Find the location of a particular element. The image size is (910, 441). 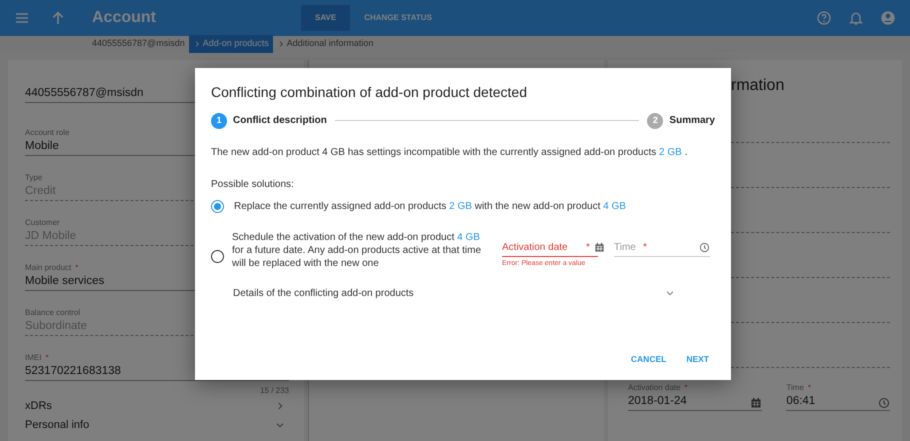

field-value: 44055556787@msisdn is located at coordinates (84, 93).